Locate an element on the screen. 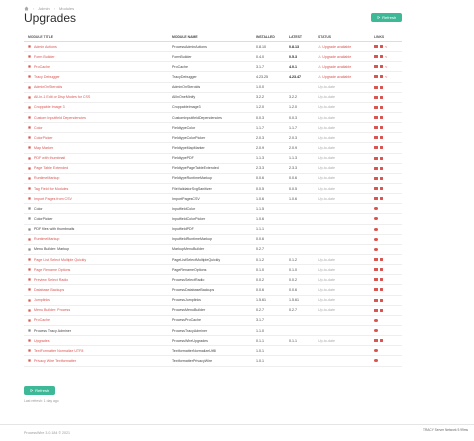  module-title: Map Marker is located at coordinates (43, 148).